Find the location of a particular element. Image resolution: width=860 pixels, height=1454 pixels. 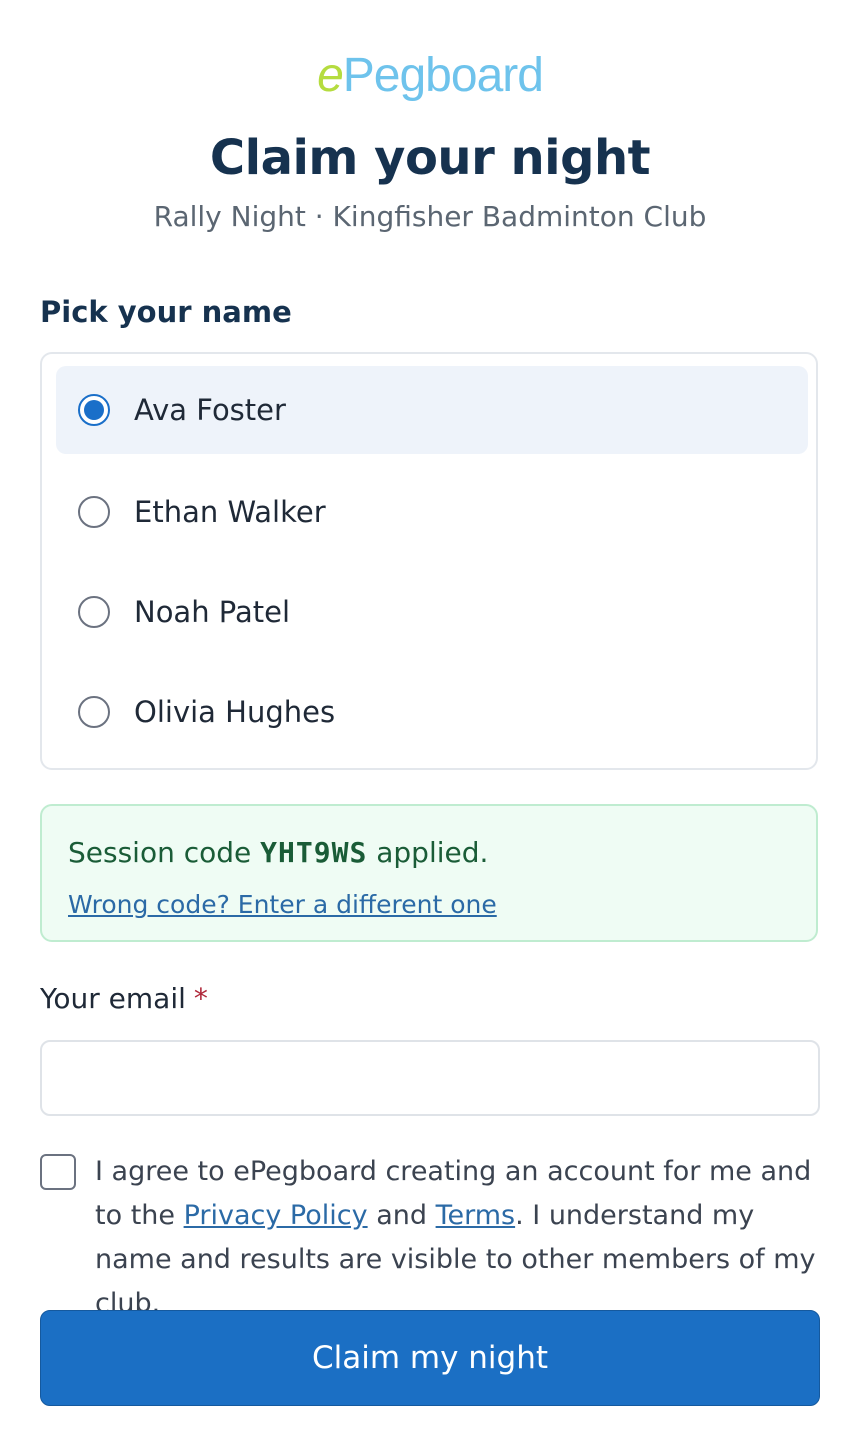

privacy-policy-link: Privacy Policy is located at coordinates (276, 1215).